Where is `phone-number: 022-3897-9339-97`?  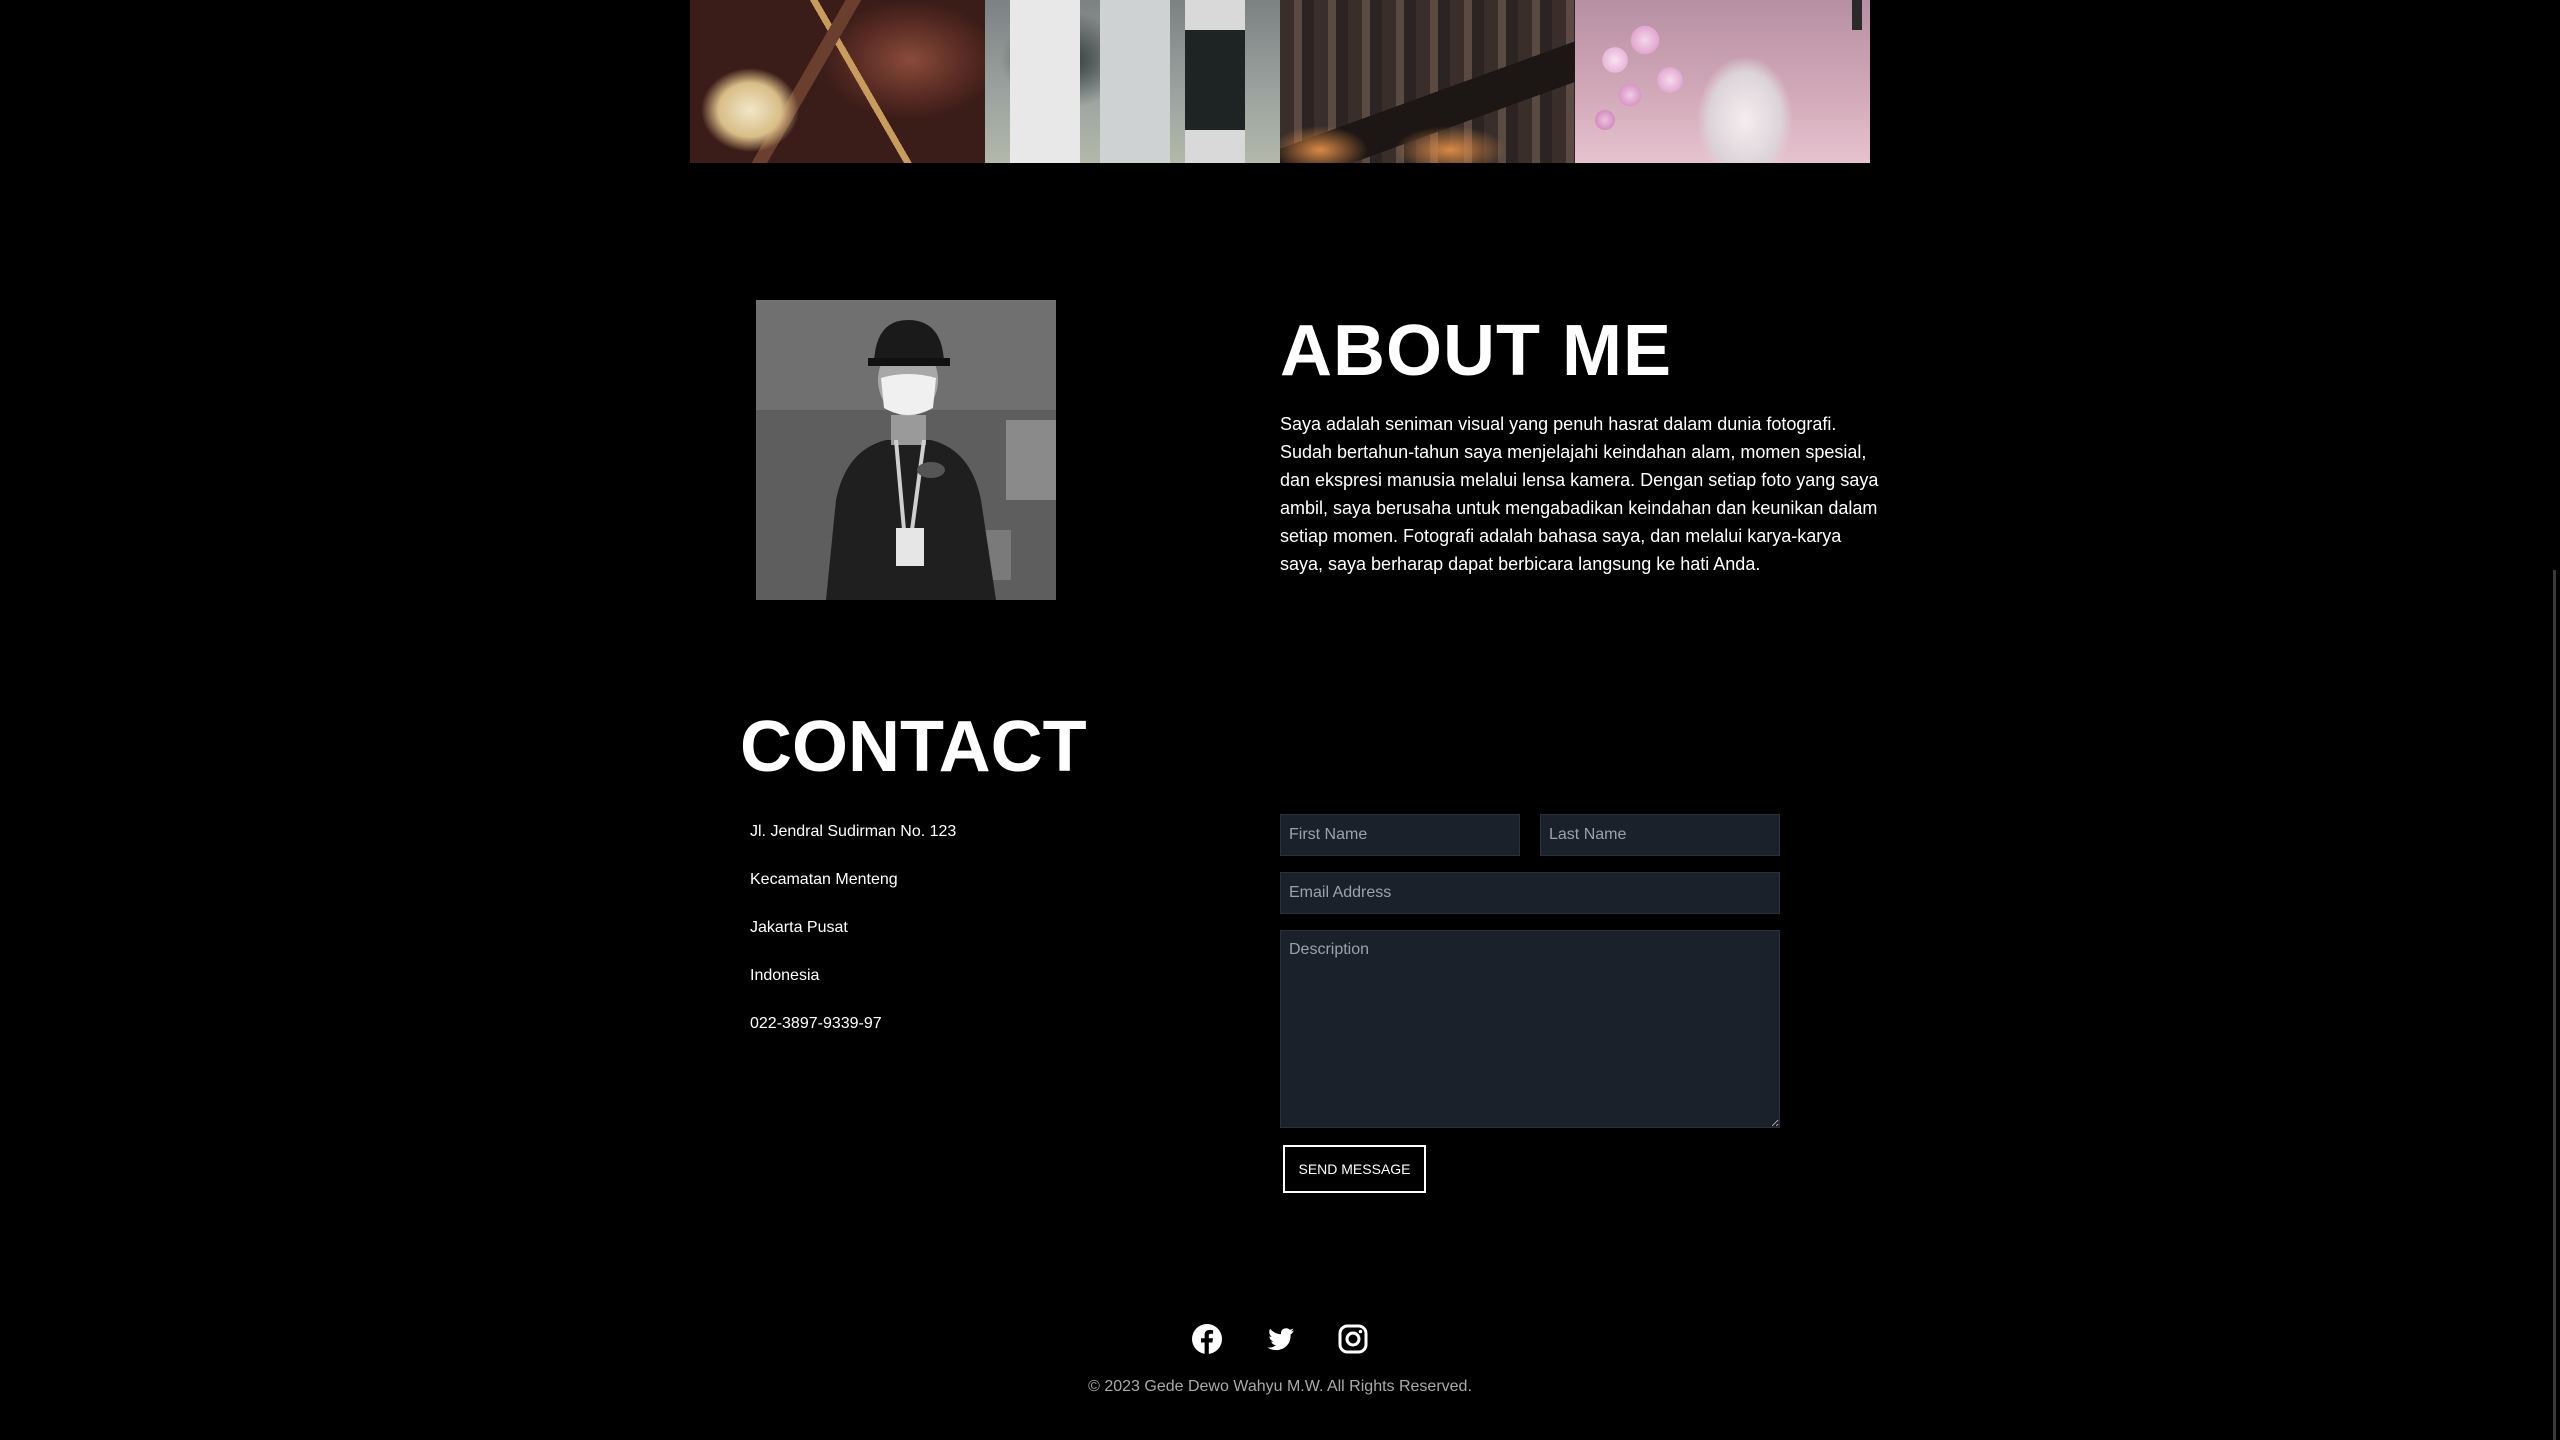 phone-number: 022-3897-9339-97 is located at coordinates (816, 1023).